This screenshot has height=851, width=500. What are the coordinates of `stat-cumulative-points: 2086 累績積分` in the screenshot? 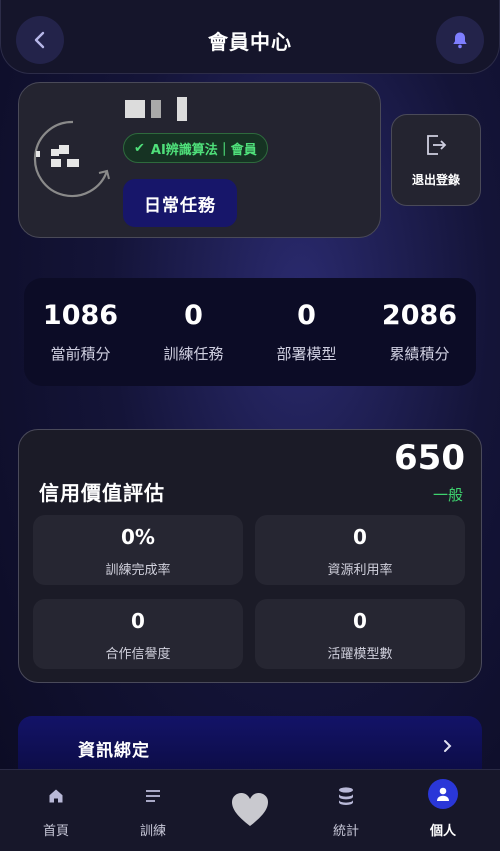 It's located at (420, 332).